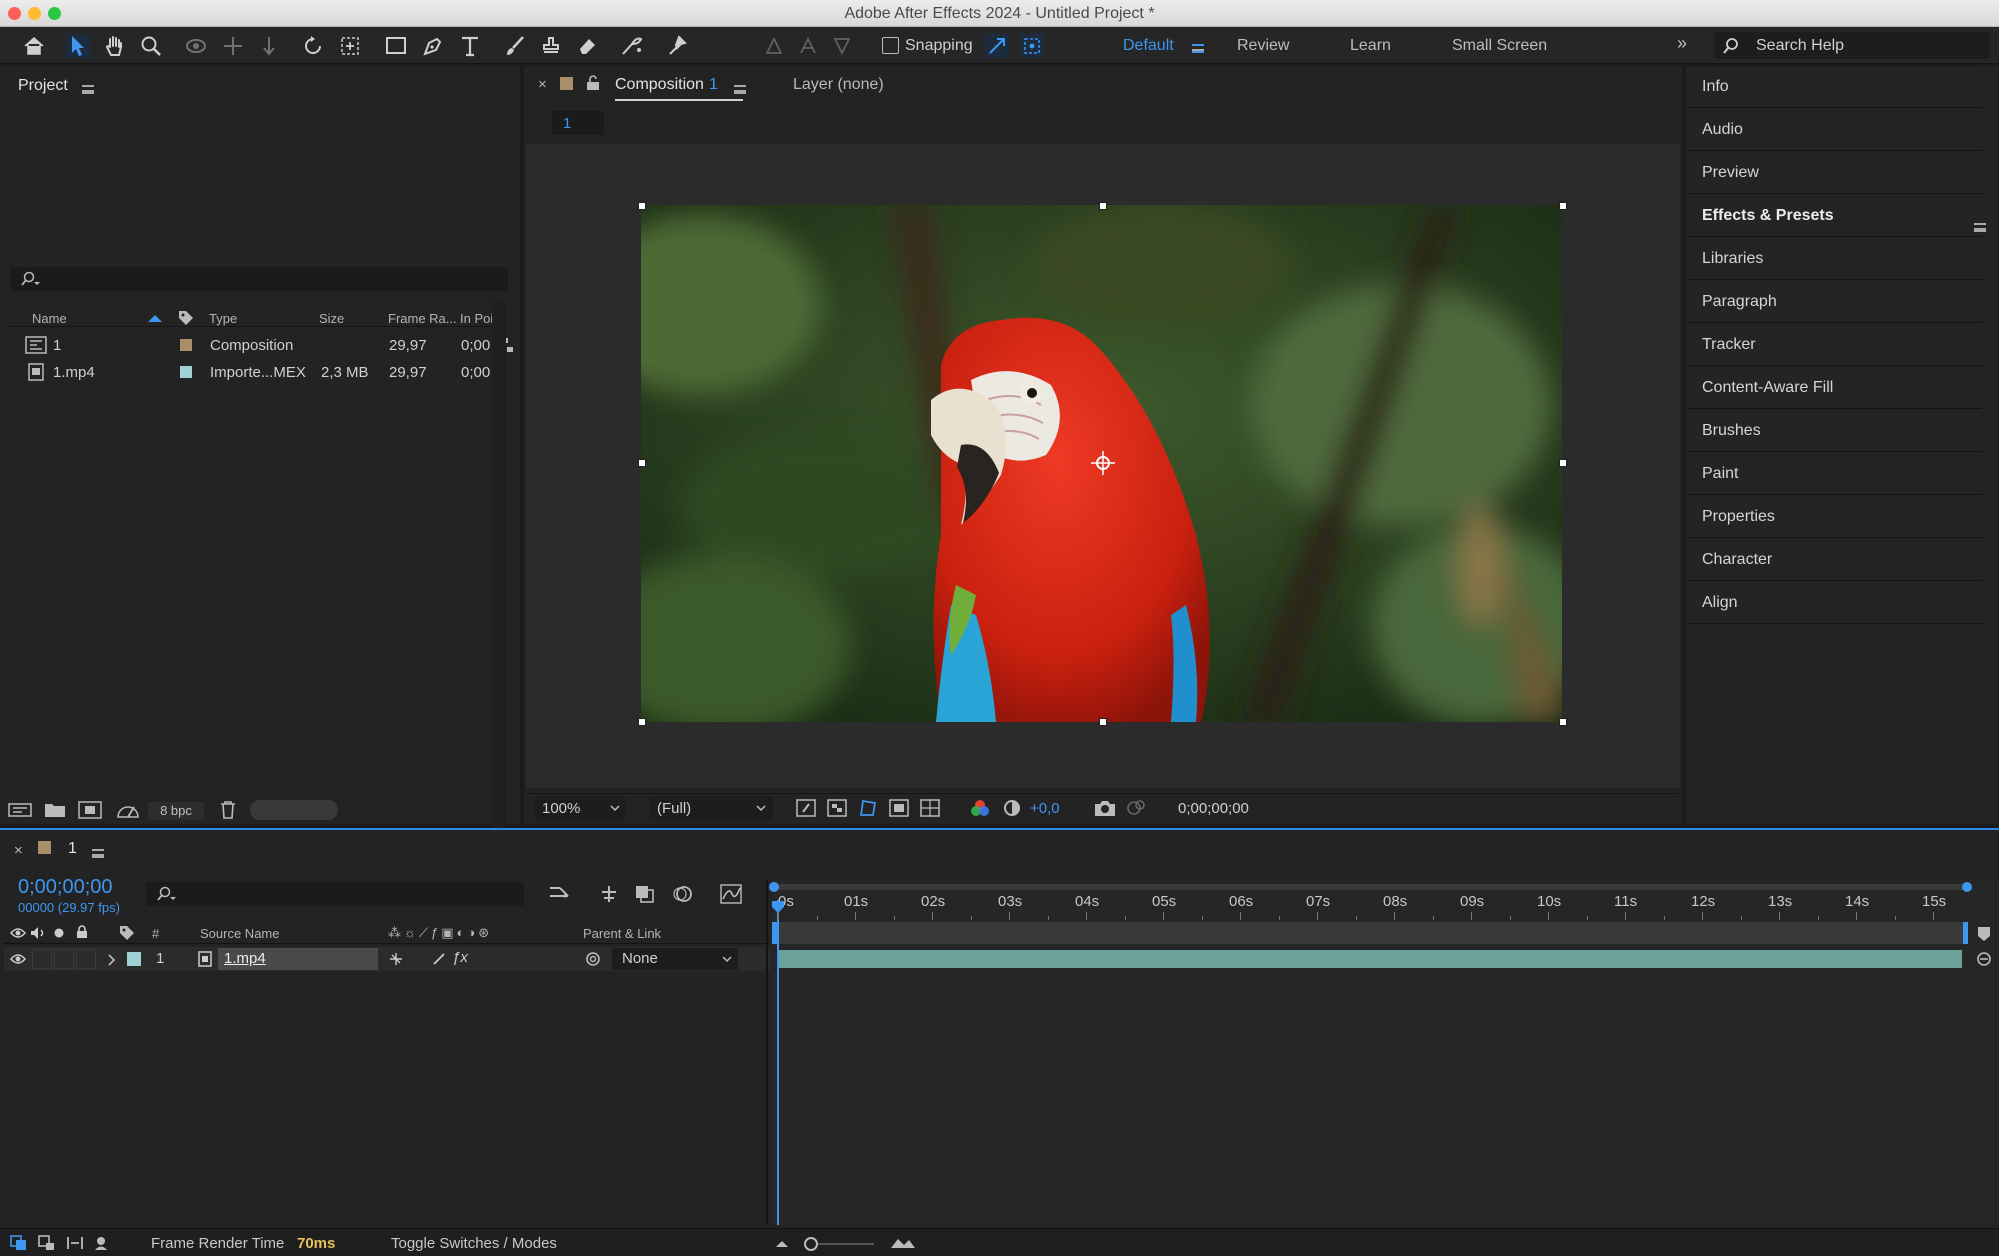  Describe the element at coordinates (782, 1243) in the screenshot. I see `zoom-out-icon` at that location.